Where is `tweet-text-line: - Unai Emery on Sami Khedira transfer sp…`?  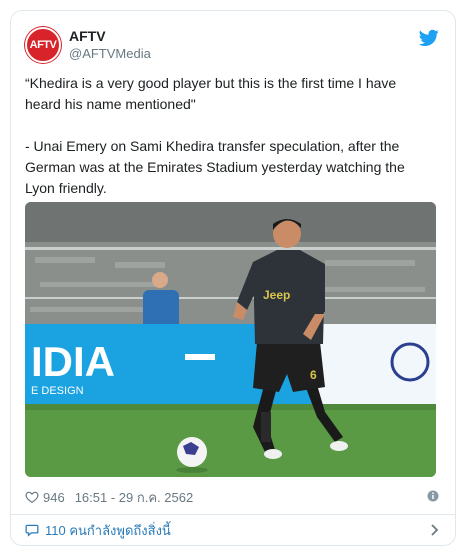
tweet-text-line: - Unai Emery on Sami Khedira transfer sp… is located at coordinates (212, 146).